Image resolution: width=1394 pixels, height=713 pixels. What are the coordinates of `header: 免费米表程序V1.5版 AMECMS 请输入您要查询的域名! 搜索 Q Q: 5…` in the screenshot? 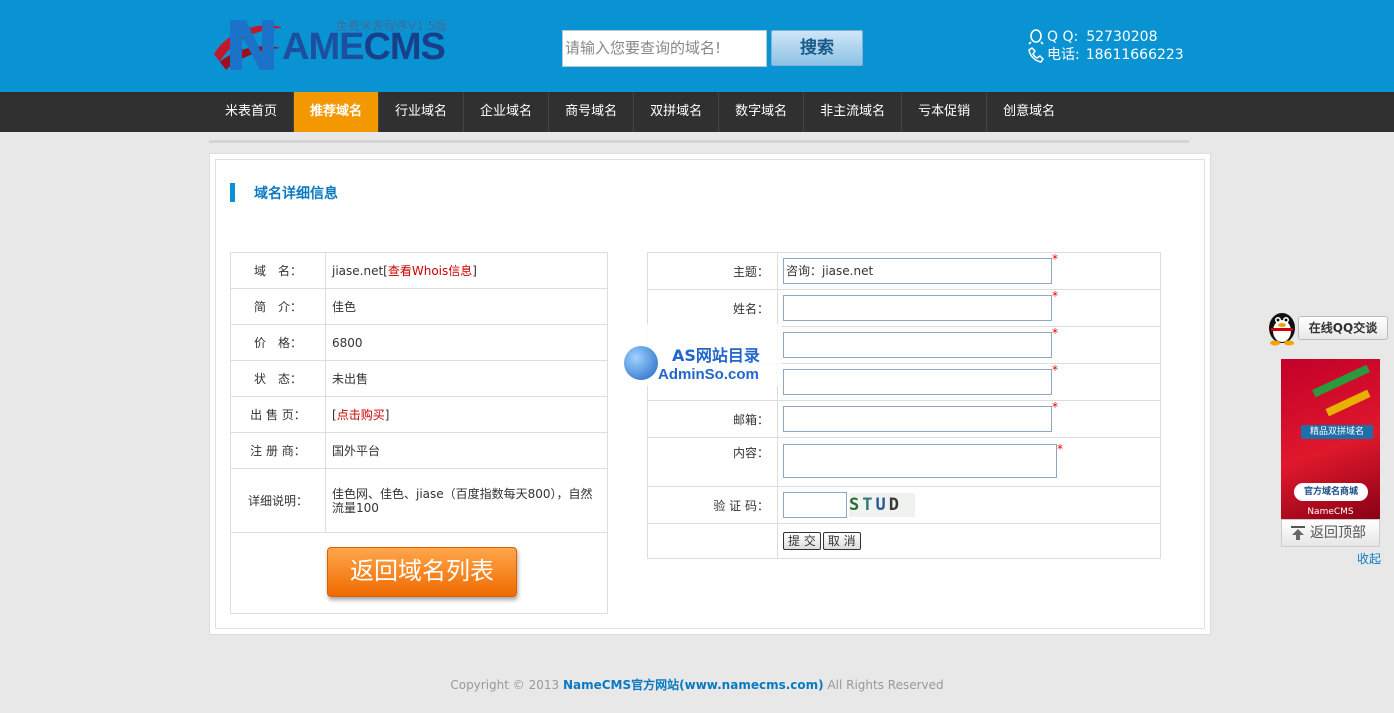 It's located at (697, 46).